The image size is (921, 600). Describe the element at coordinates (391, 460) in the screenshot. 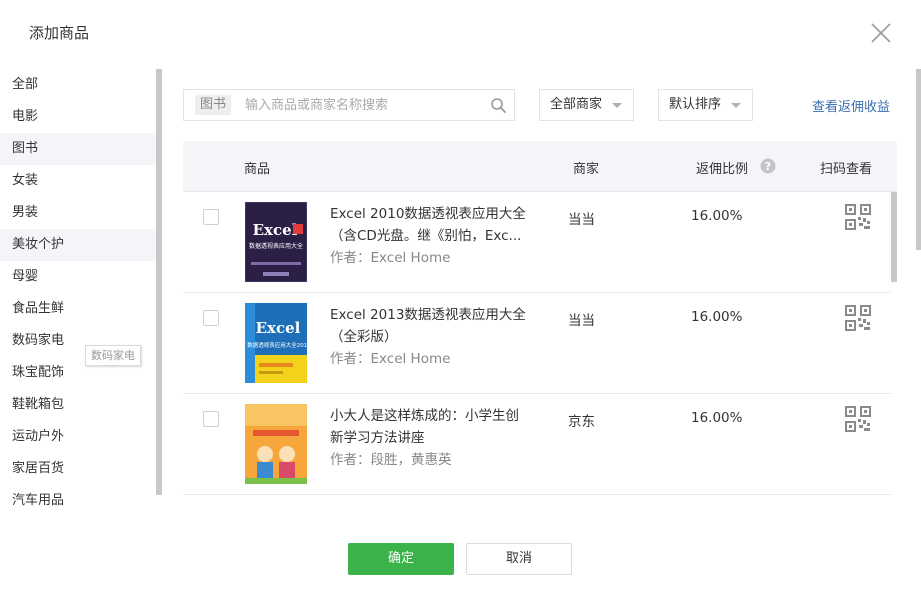

I see `product-author: 作者：段胜，黄惠英` at that location.